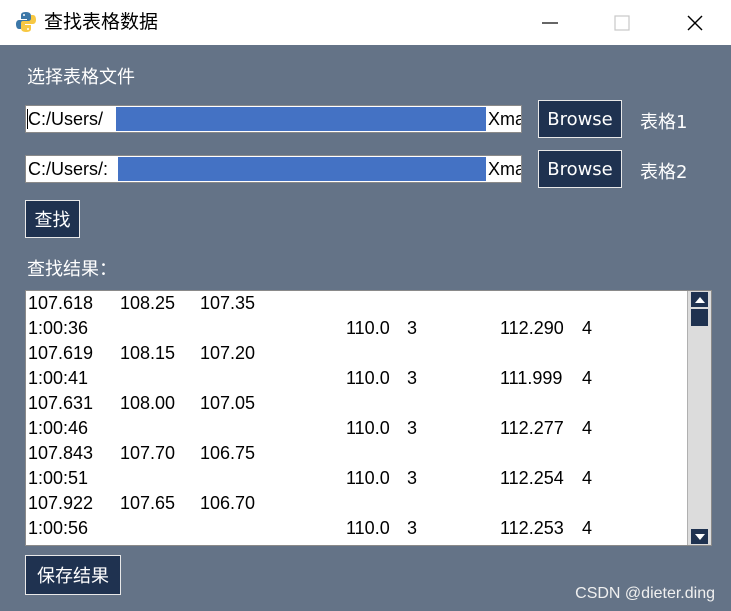 The height and width of the screenshot is (611, 731). Describe the element at coordinates (228, 353) in the screenshot. I see `result-line-value: 107.20` at that location.